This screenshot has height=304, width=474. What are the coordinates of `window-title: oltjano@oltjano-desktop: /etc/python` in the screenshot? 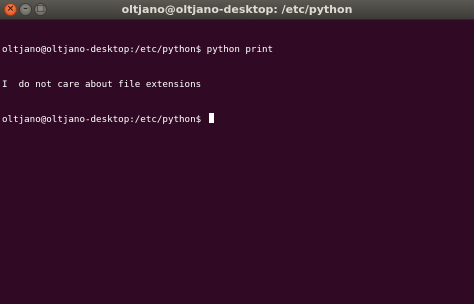 It's located at (237, 9).